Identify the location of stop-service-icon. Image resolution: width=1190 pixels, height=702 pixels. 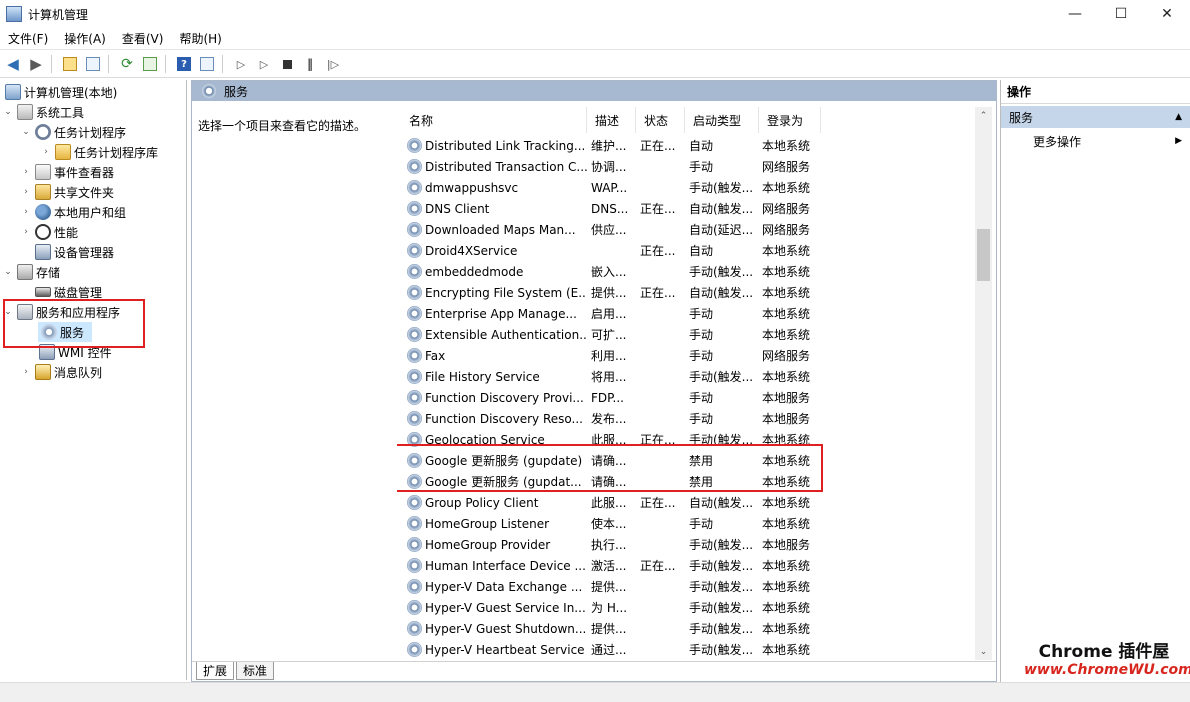
(287, 64).